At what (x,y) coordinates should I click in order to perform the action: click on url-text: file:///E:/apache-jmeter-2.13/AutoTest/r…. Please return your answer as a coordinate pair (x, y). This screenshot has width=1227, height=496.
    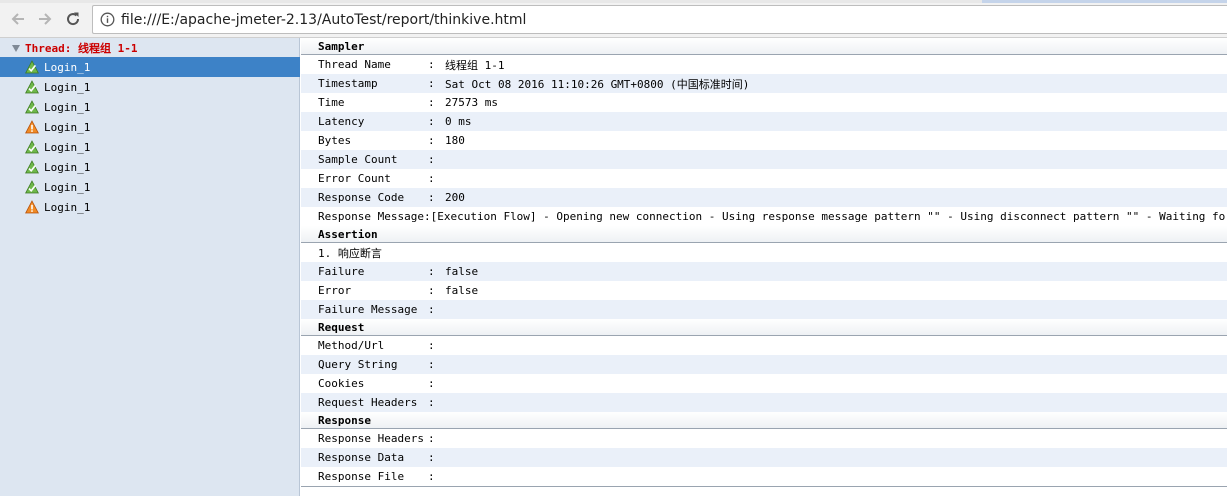
    Looking at the image, I should click on (323, 20).